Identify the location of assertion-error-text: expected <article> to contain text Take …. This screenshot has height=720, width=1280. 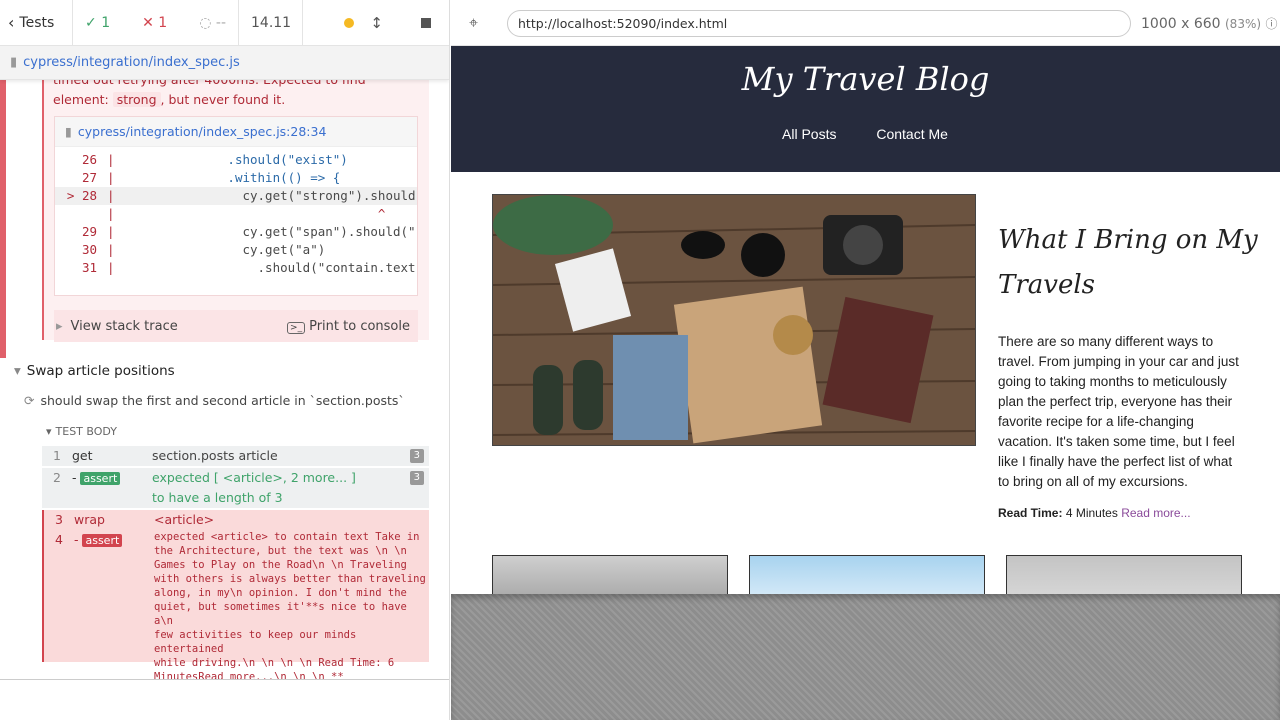
(290, 605).